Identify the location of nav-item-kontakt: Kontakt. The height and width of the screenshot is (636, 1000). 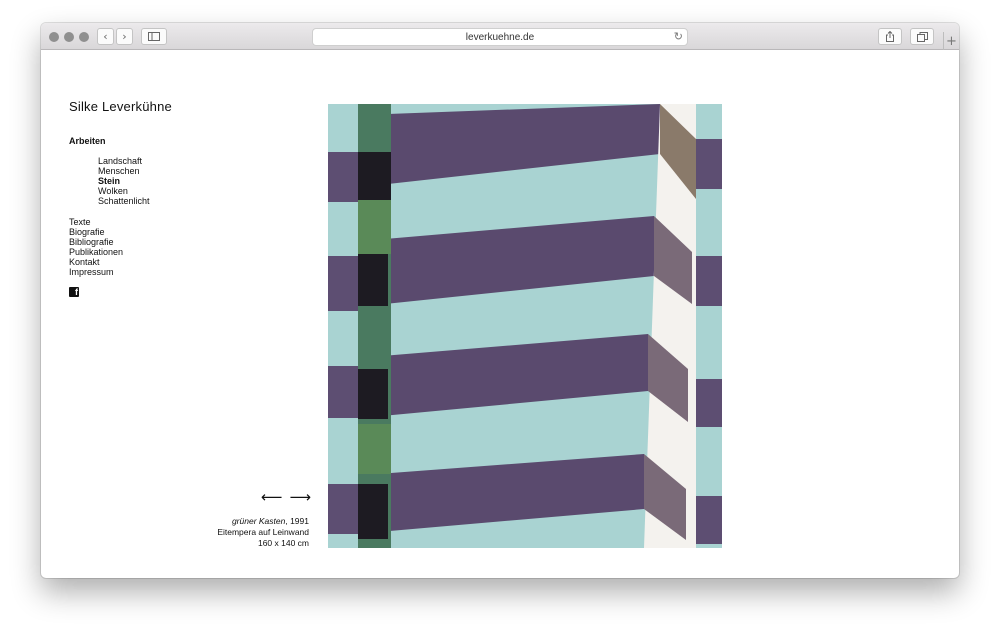
(96, 262).